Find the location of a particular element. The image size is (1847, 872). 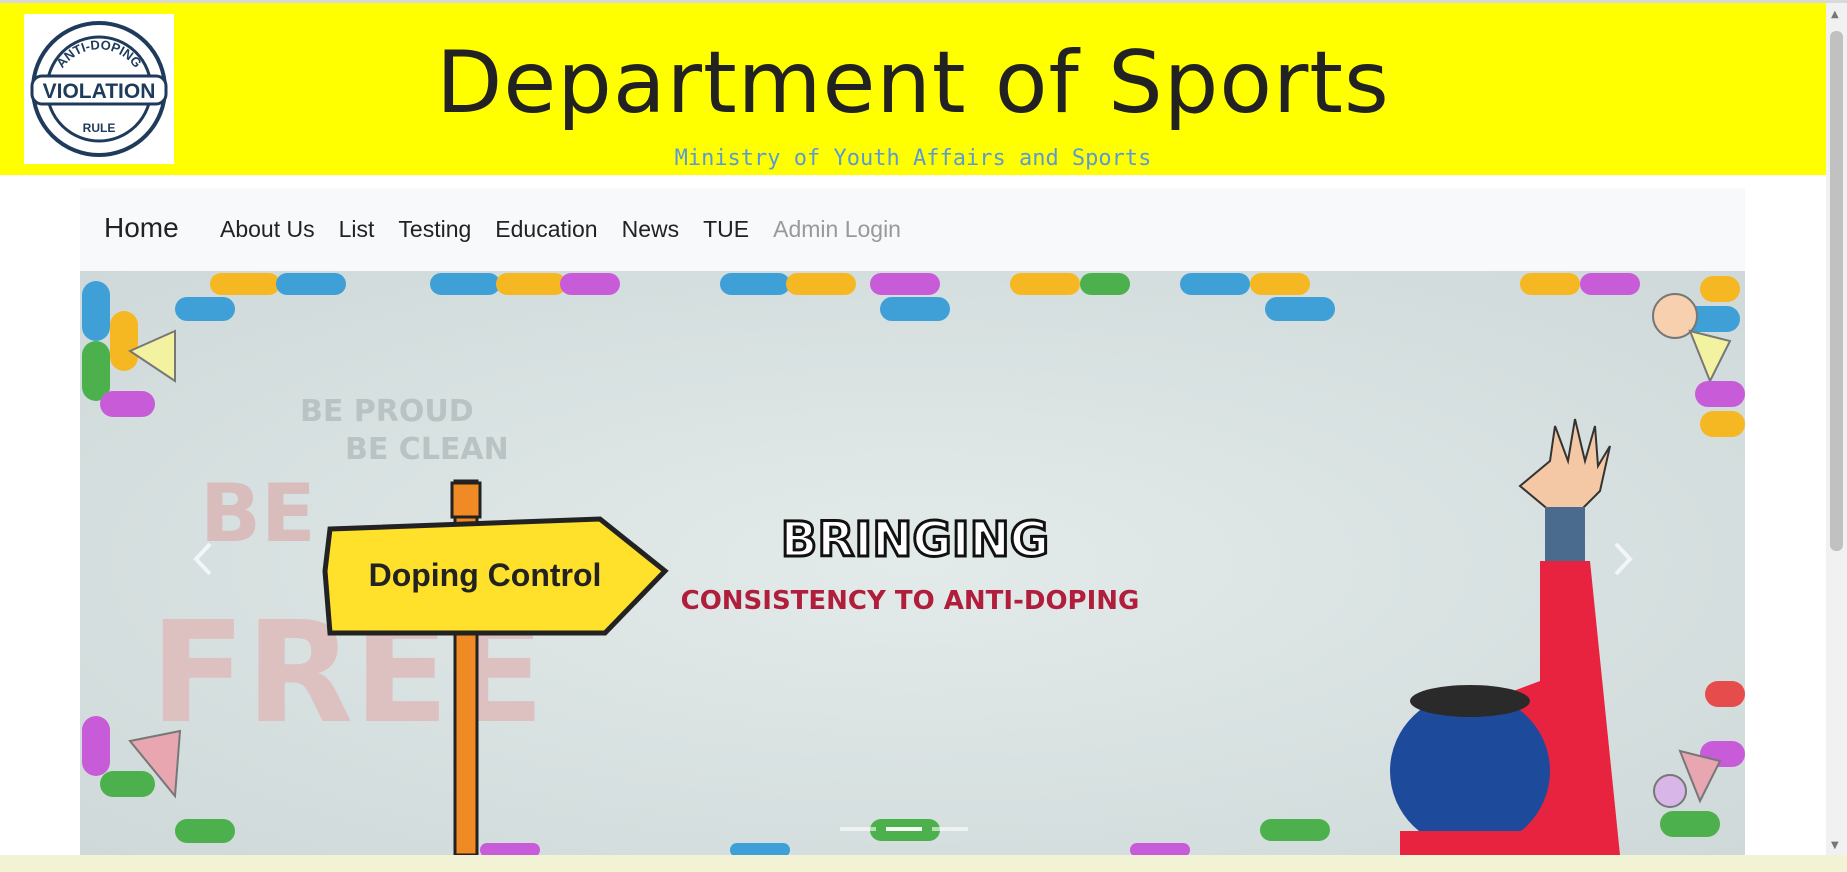

bg-word-be-proud: BE PROUD is located at coordinates (387, 411).